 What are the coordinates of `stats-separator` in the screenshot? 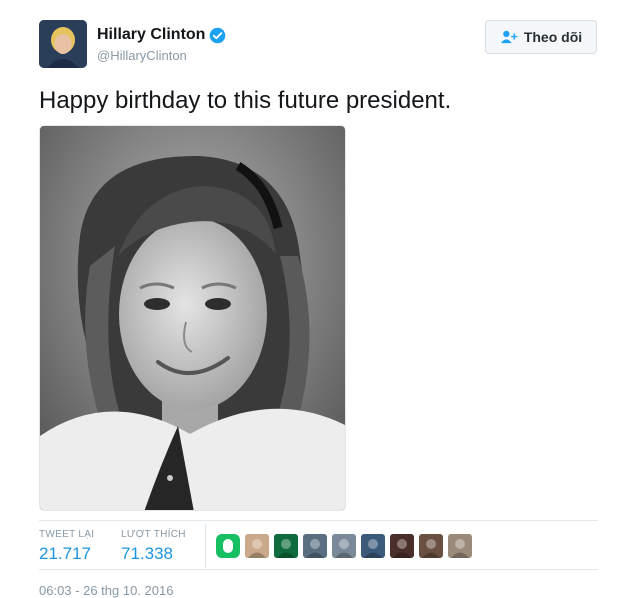 It's located at (205, 546).